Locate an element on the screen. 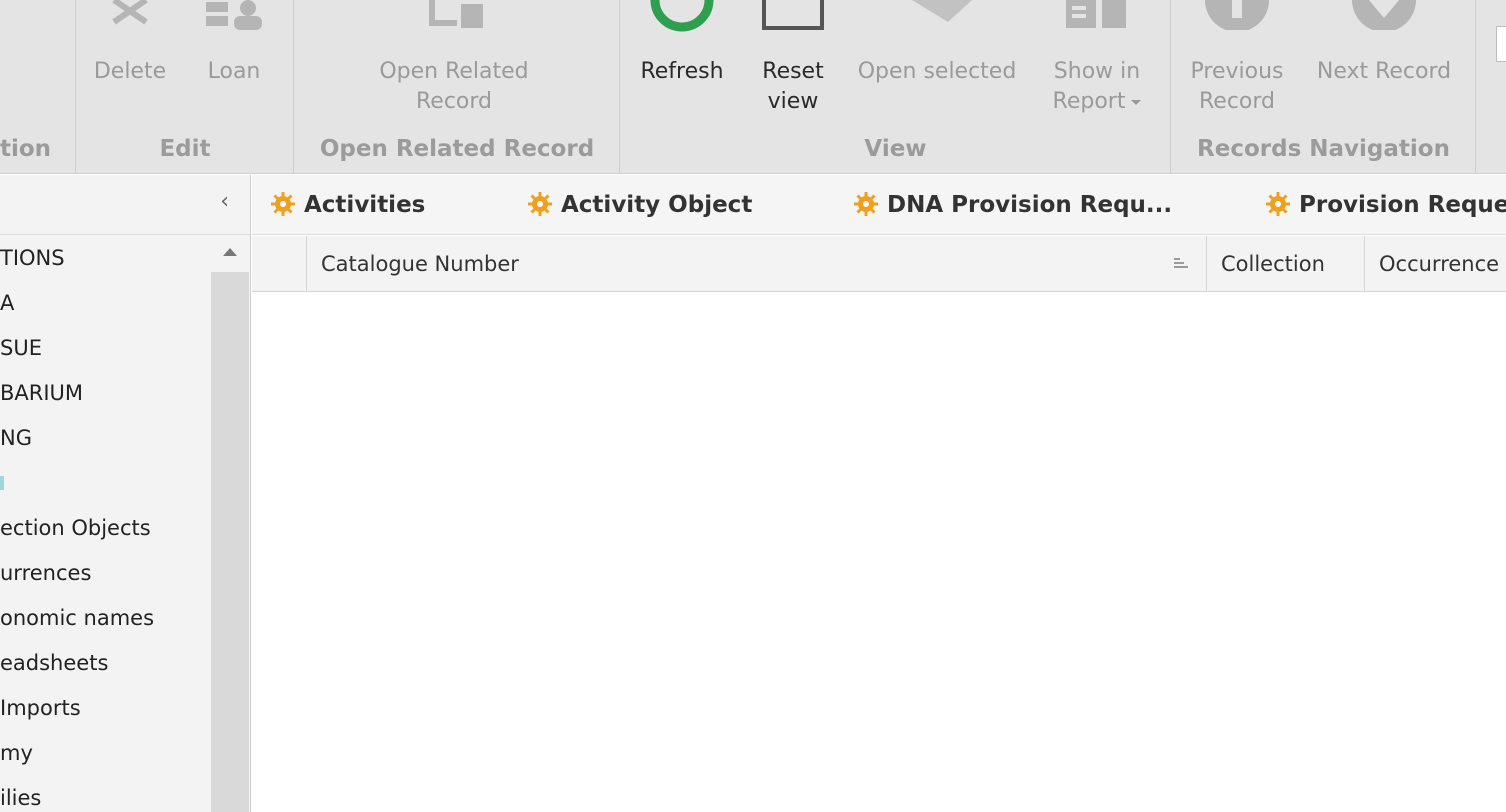 The image size is (1506, 812). refresh-button: Refresh is located at coordinates (682, 64).